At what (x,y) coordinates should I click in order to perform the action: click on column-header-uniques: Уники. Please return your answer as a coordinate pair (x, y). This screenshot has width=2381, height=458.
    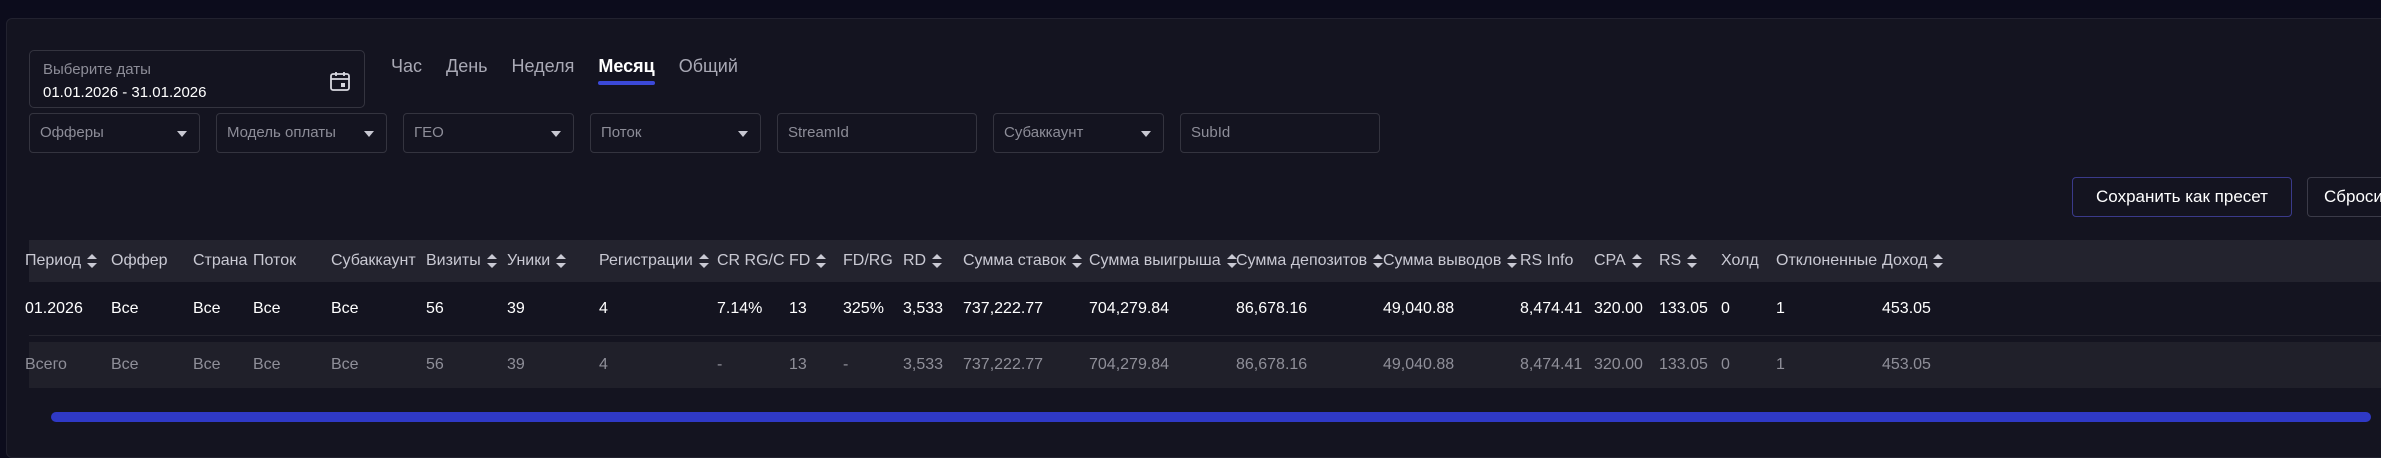
    Looking at the image, I should click on (537, 261).